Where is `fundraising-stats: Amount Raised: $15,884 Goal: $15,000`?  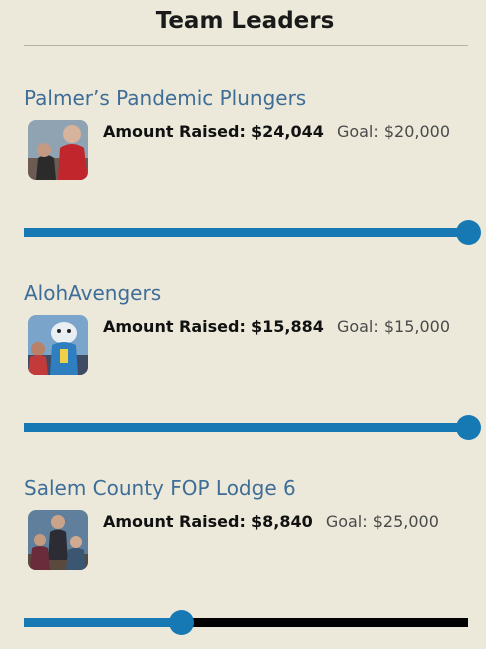
fundraising-stats: Amount Raised: $15,884 Goal: $15,000 is located at coordinates (276, 326).